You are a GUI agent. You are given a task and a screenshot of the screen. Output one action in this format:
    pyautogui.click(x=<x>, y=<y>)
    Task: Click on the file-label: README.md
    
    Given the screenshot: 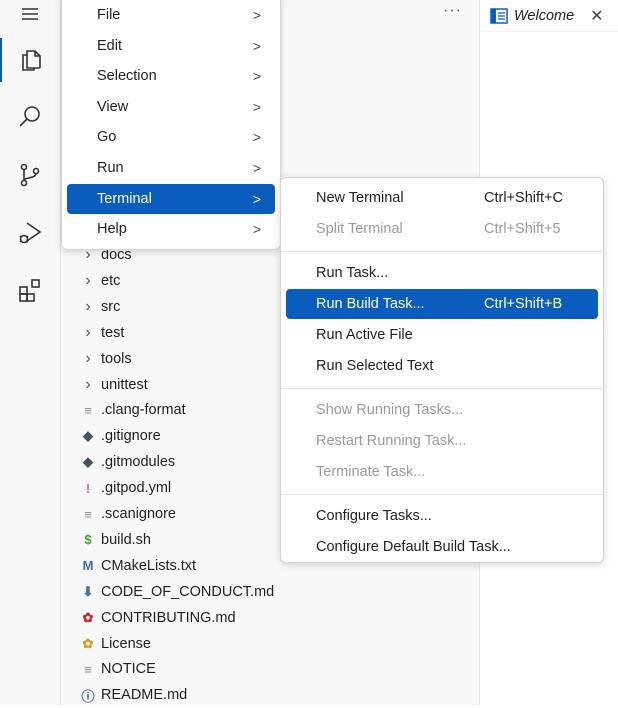 What is the action you would take?
    pyautogui.click(x=144, y=695)
    